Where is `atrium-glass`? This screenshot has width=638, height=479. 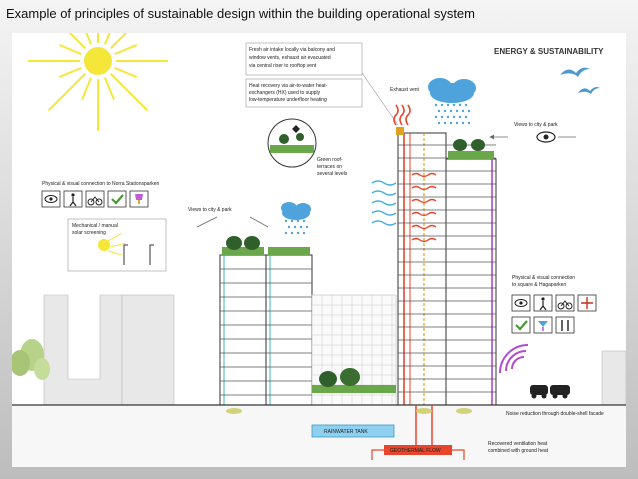
atrium-glass is located at coordinates (354, 350).